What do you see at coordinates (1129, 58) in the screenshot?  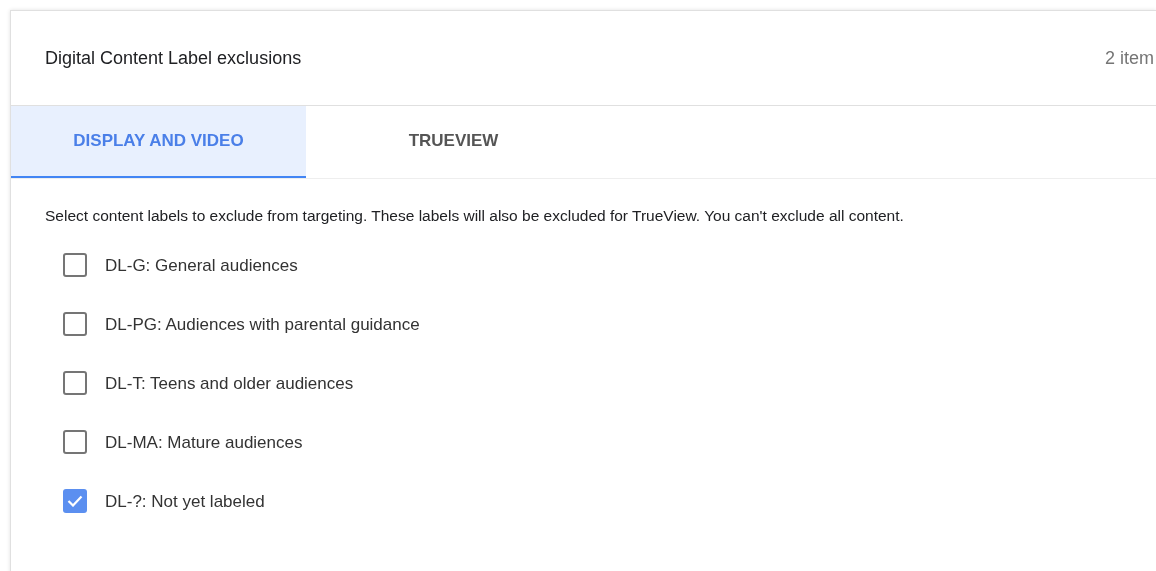 I see `item-count: 2 item` at bounding box center [1129, 58].